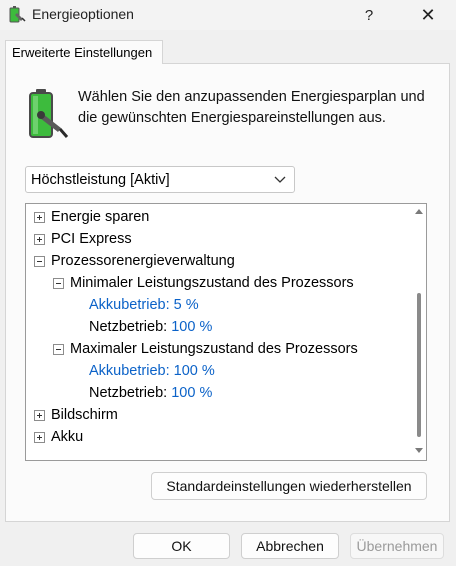  I want to click on tree-item-akku: Akku, so click(58, 437).